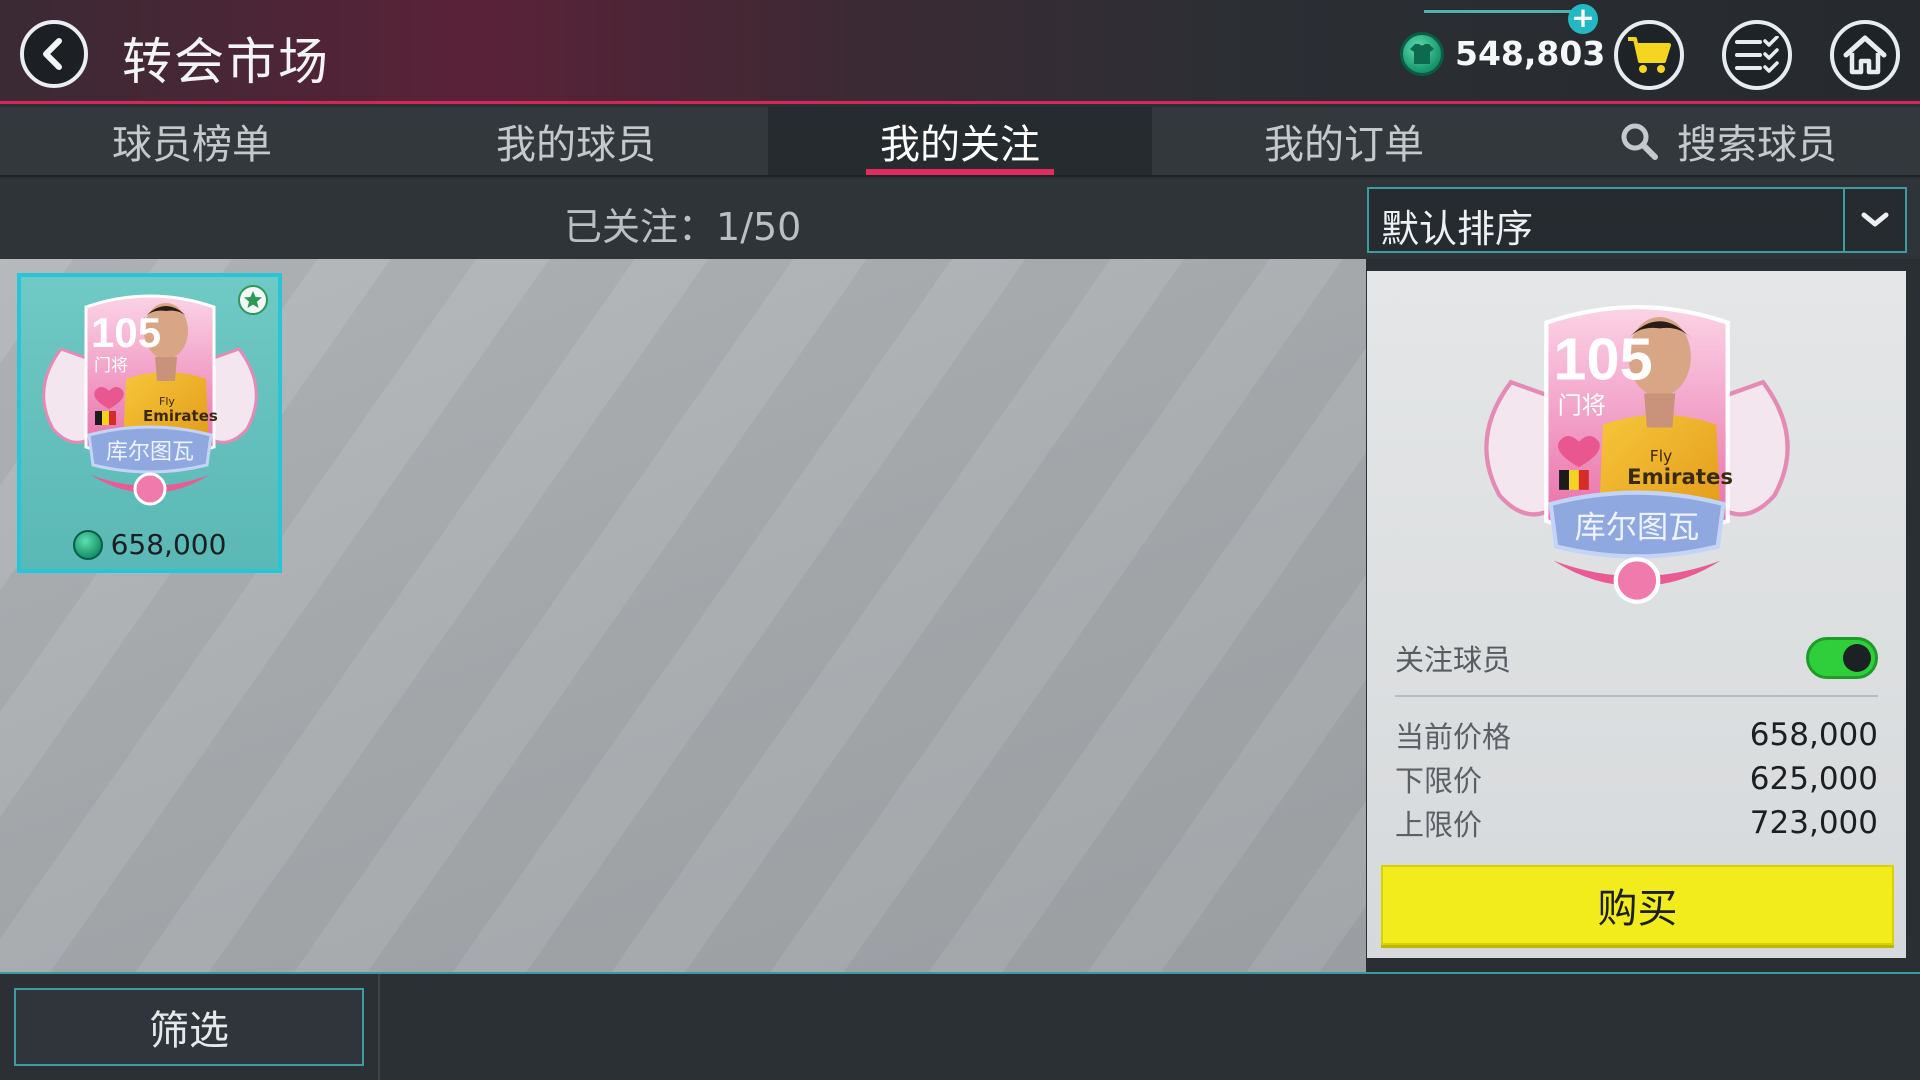 Image resolution: width=1920 pixels, height=1080 pixels. I want to click on watch-counter-label: 已关注：, so click(640, 227).